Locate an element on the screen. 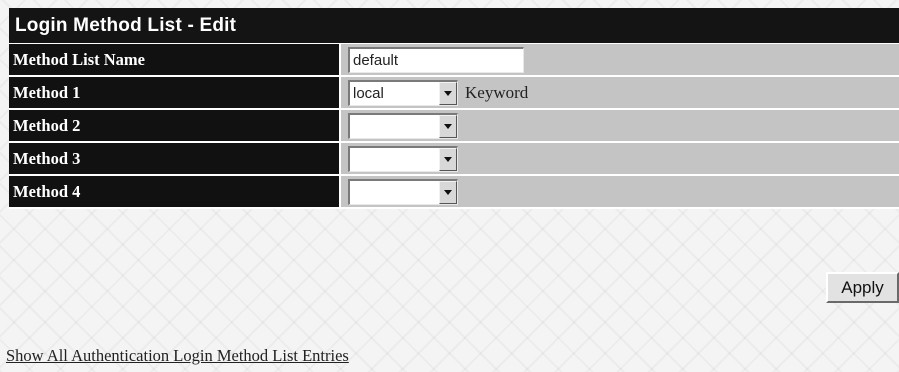 The width and height of the screenshot is (899, 372). method-2-row: Method 2 is located at coordinates (454, 126).